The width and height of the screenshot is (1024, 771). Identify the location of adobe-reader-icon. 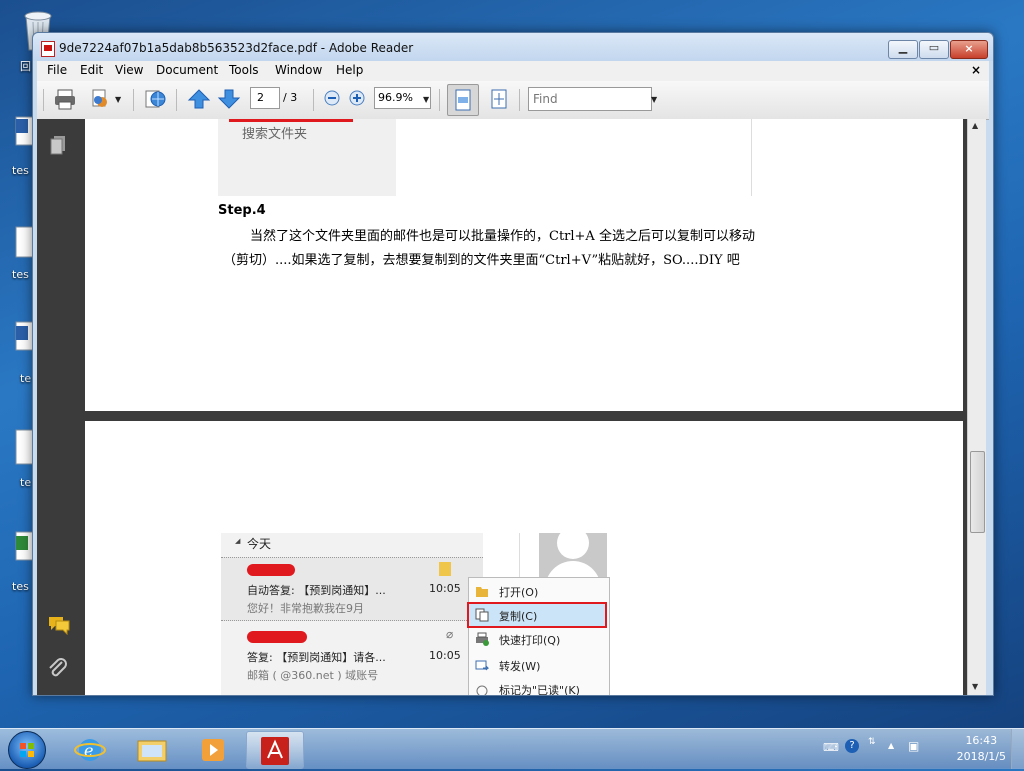
(275, 751).